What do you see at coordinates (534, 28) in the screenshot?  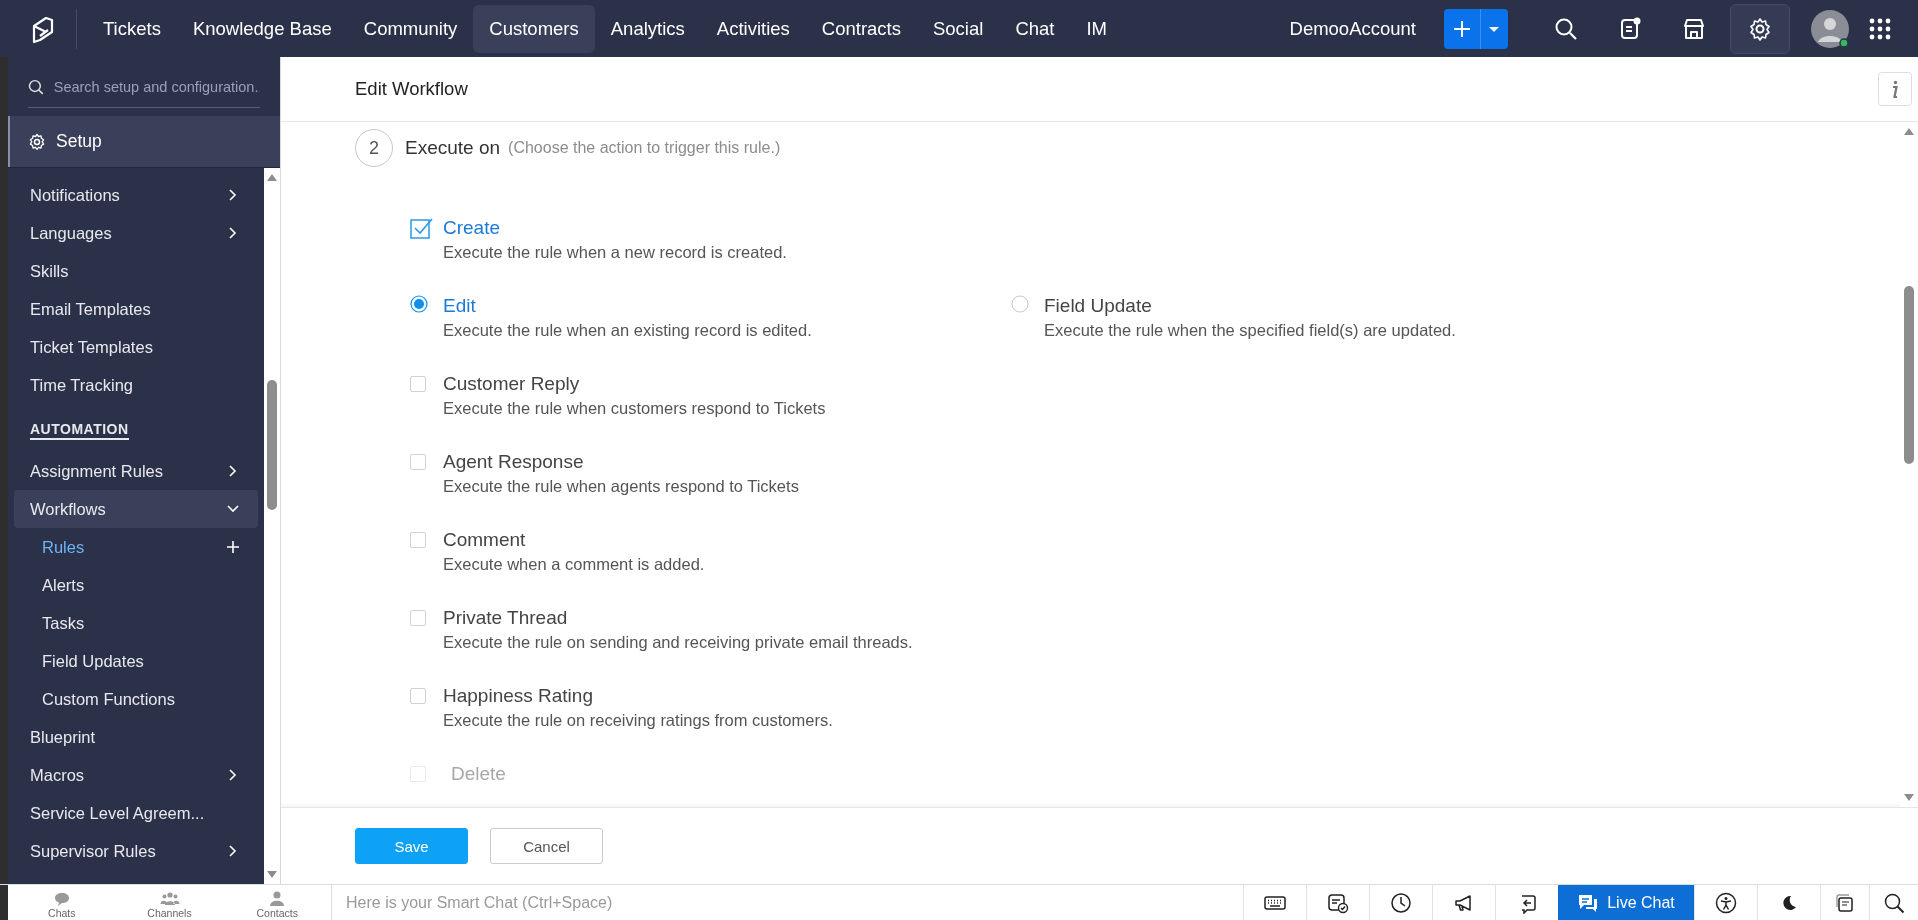 I see `nav-tab: Customers` at bounding box center [534, 28].